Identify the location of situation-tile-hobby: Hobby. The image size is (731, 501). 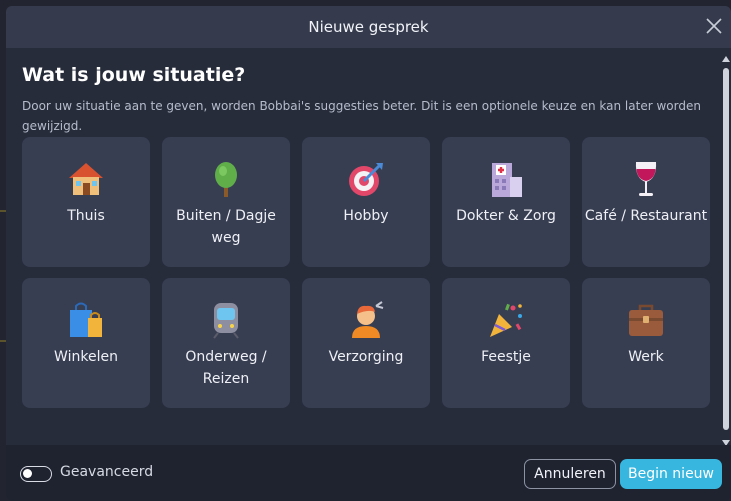
(366, 202).